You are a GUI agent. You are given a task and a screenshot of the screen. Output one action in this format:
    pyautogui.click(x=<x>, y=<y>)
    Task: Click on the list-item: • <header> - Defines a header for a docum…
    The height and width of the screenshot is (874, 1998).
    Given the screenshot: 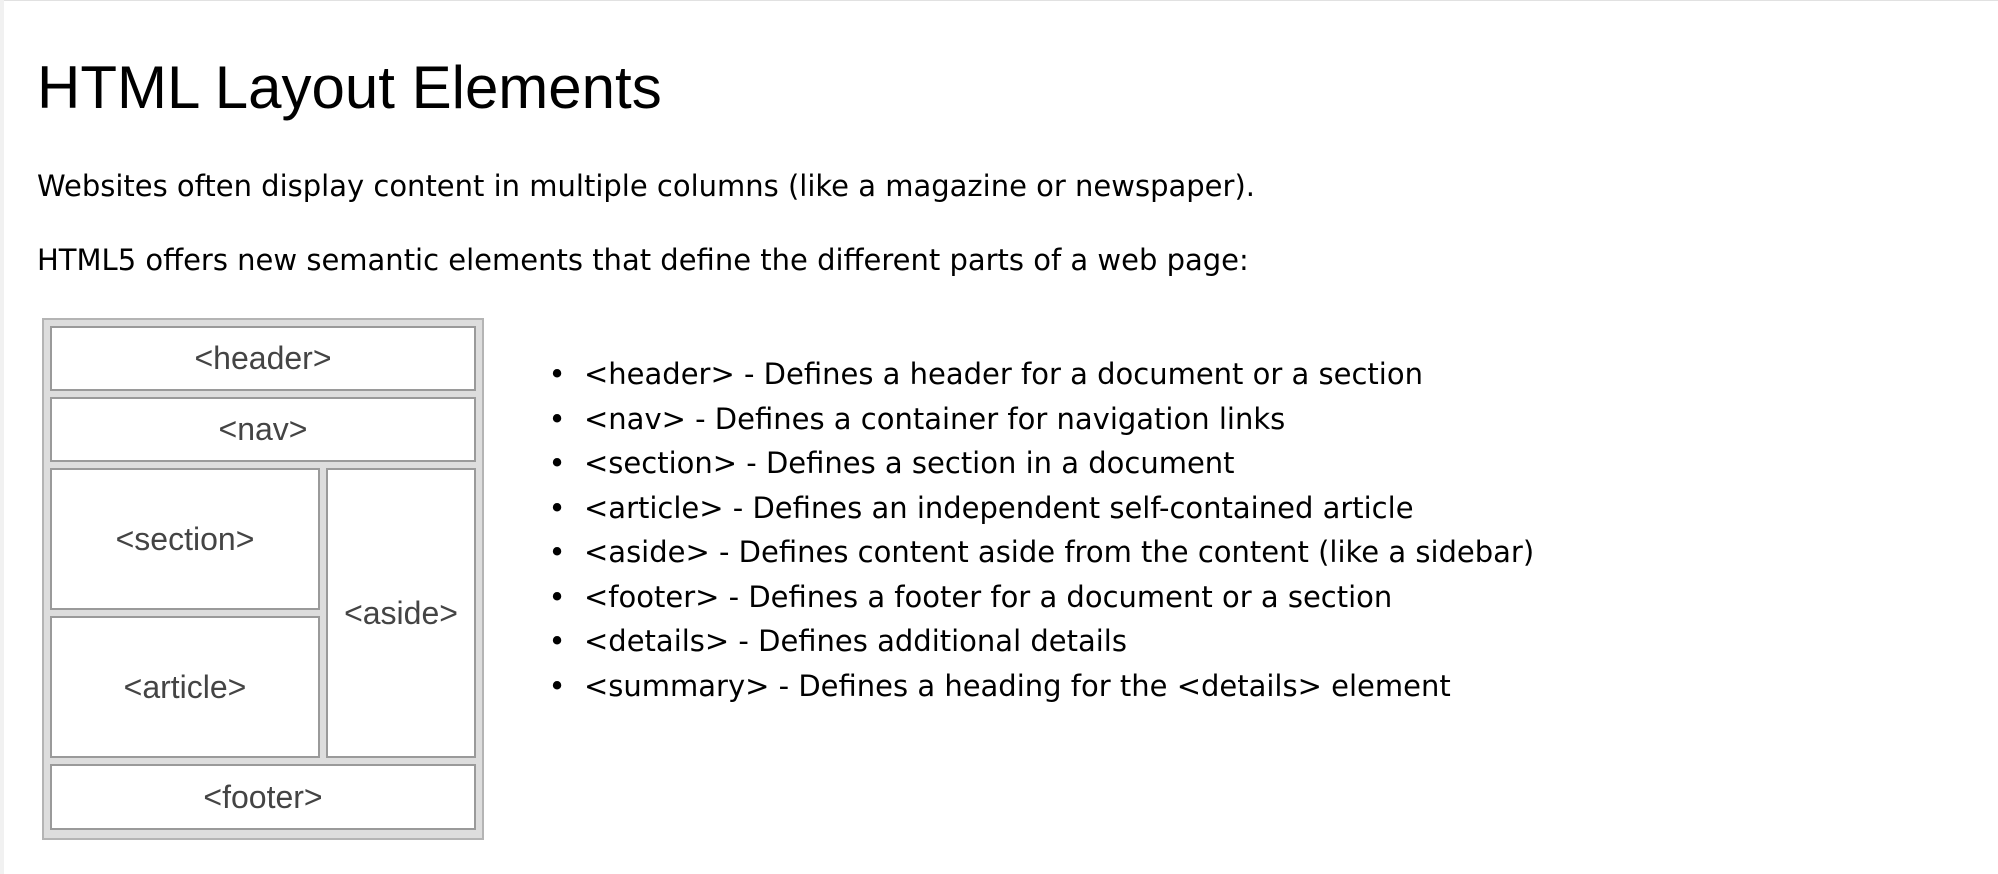 What is the action you would take?
    pyautogui.click(x=1039, y=374)
    